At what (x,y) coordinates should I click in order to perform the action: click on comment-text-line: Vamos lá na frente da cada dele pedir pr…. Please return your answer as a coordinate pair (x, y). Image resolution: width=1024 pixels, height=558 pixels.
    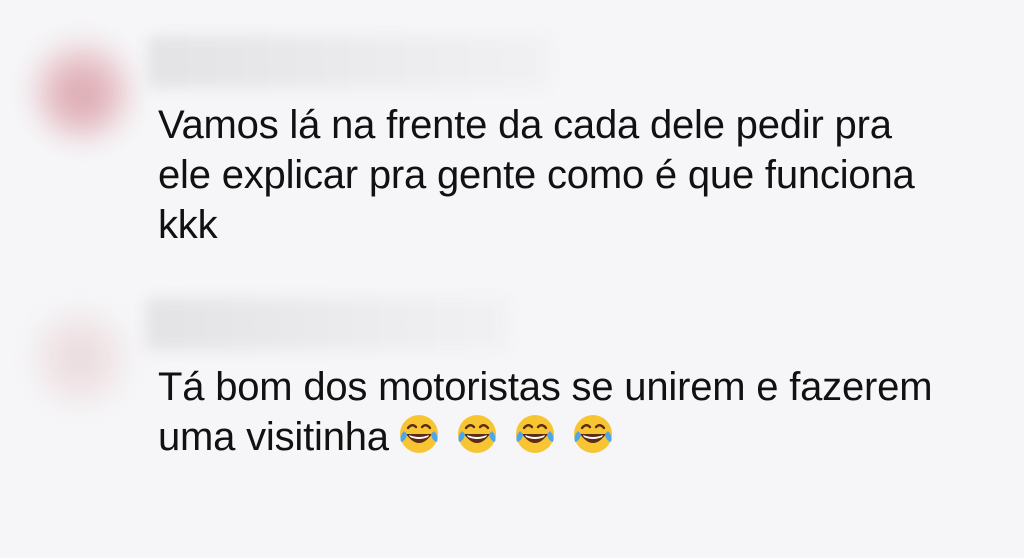
    Looking at the image, I should click on (525, 125).